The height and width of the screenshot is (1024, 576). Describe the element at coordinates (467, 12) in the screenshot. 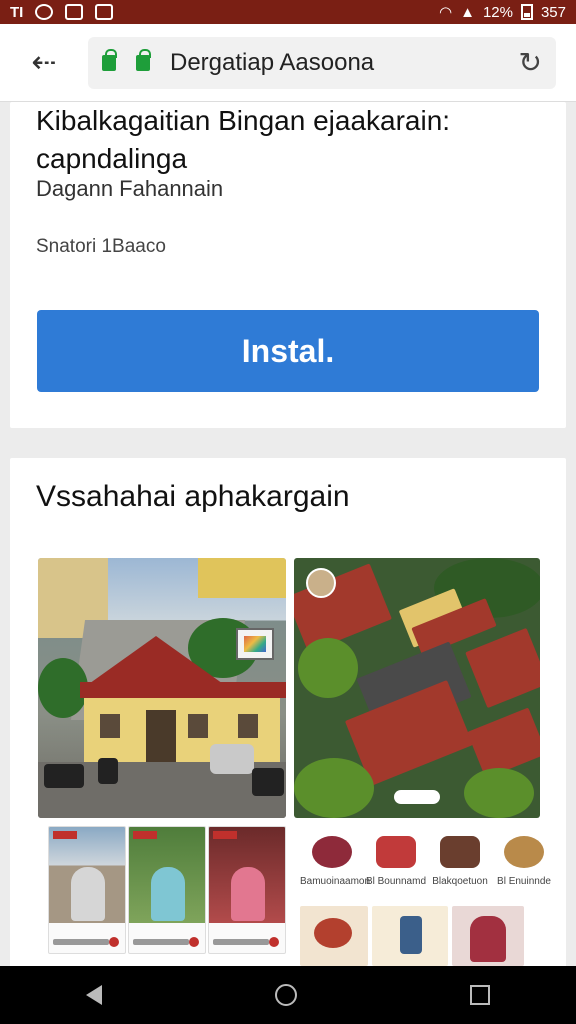

I see `signal-icon: ▲` at that location.